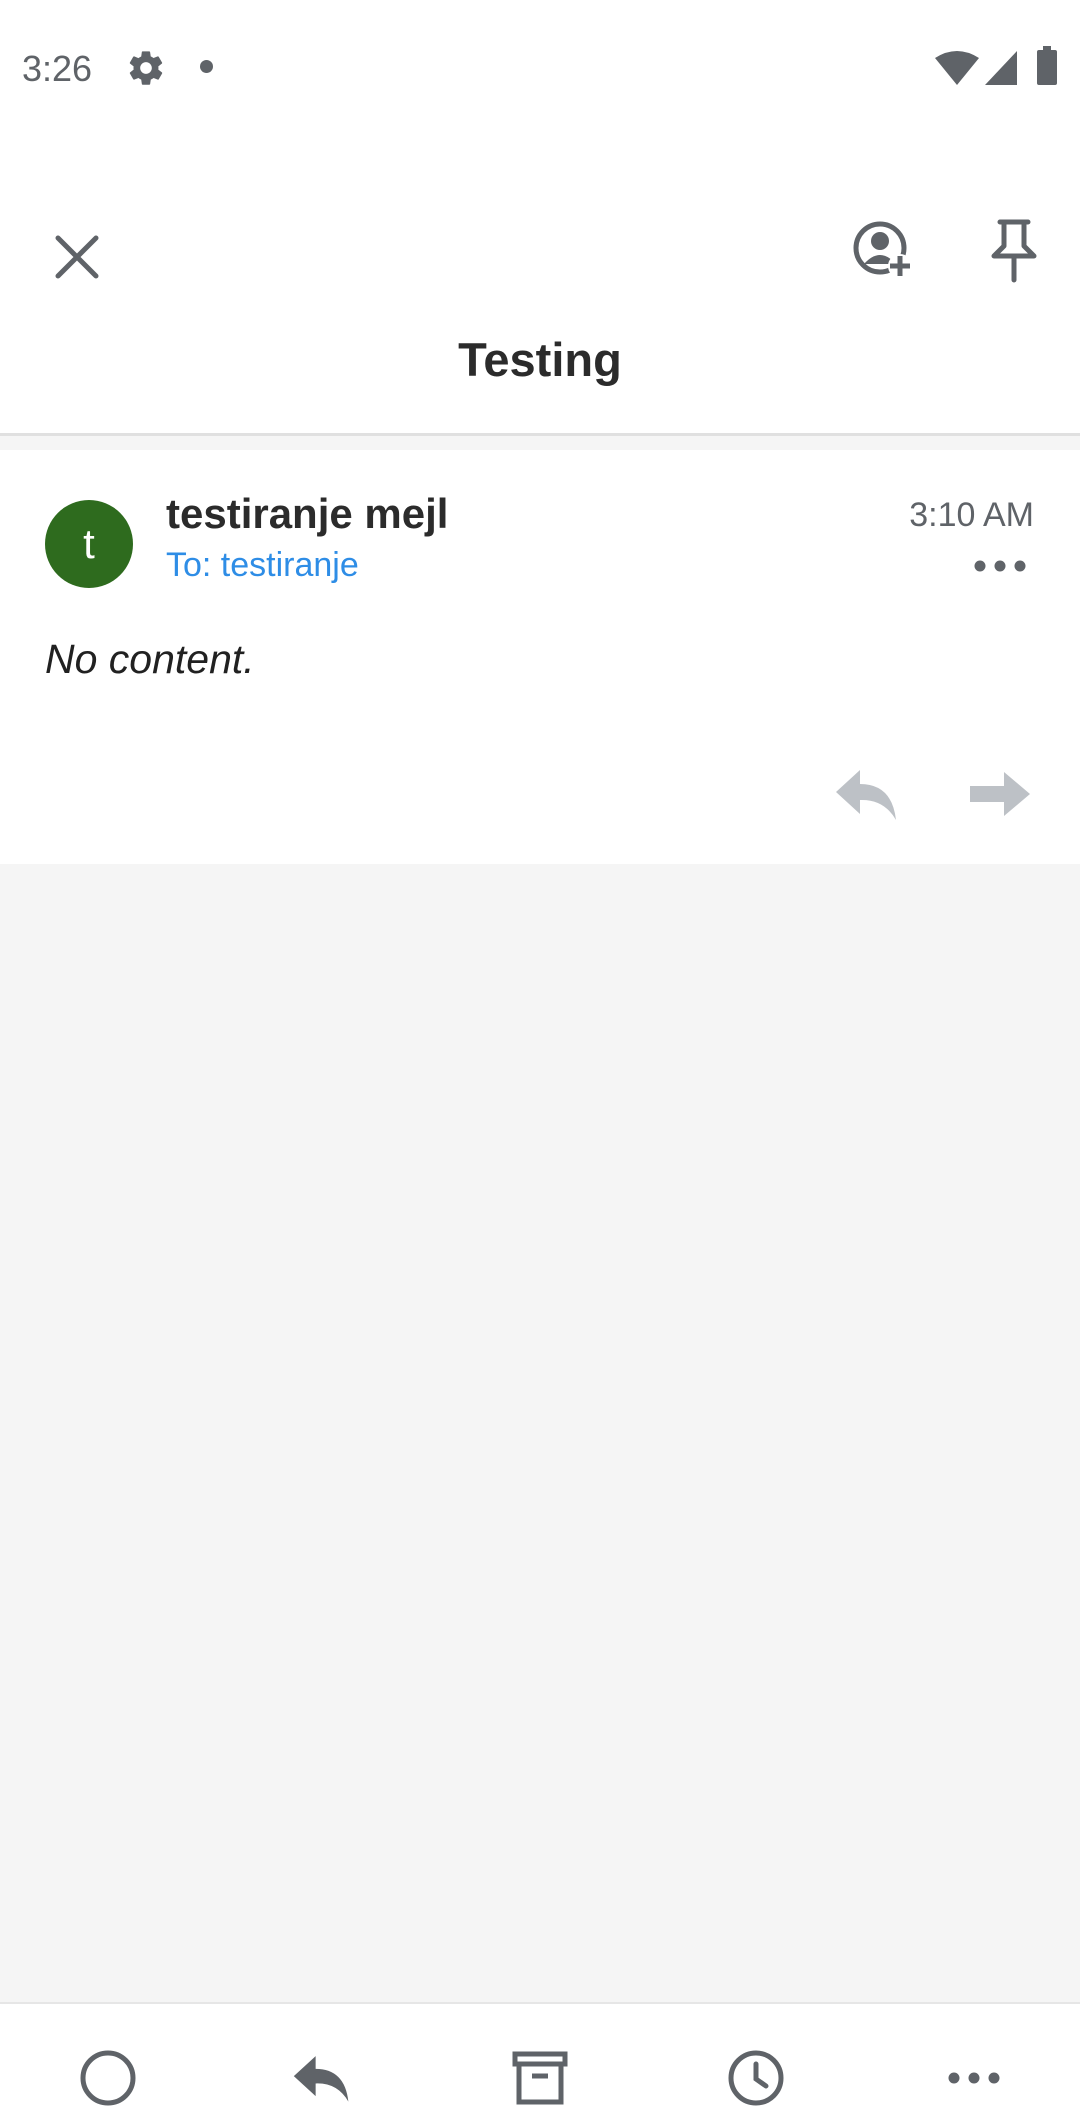 This screenshot has width=1080, height=2112. I want to click on circle-icon, so click(108, 2078).